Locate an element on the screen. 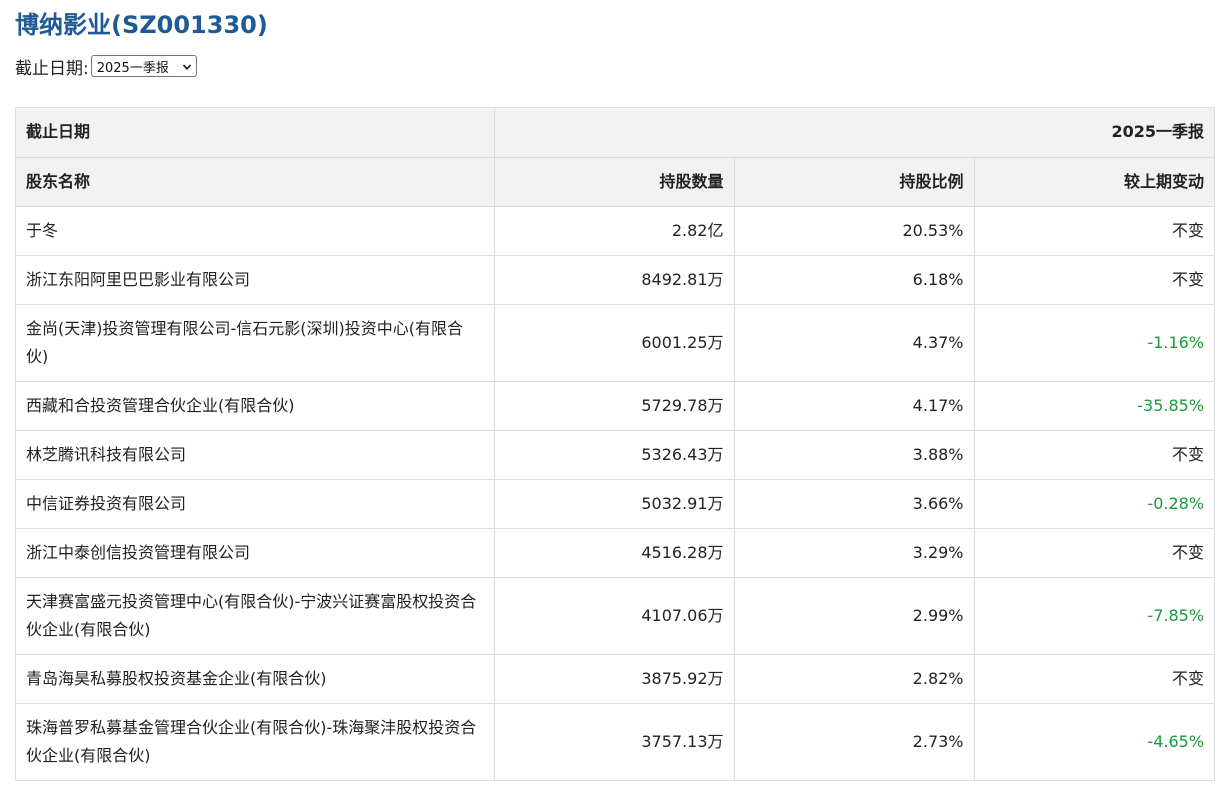  share-count: 5032.91万 is located at coordinates (614, 503).